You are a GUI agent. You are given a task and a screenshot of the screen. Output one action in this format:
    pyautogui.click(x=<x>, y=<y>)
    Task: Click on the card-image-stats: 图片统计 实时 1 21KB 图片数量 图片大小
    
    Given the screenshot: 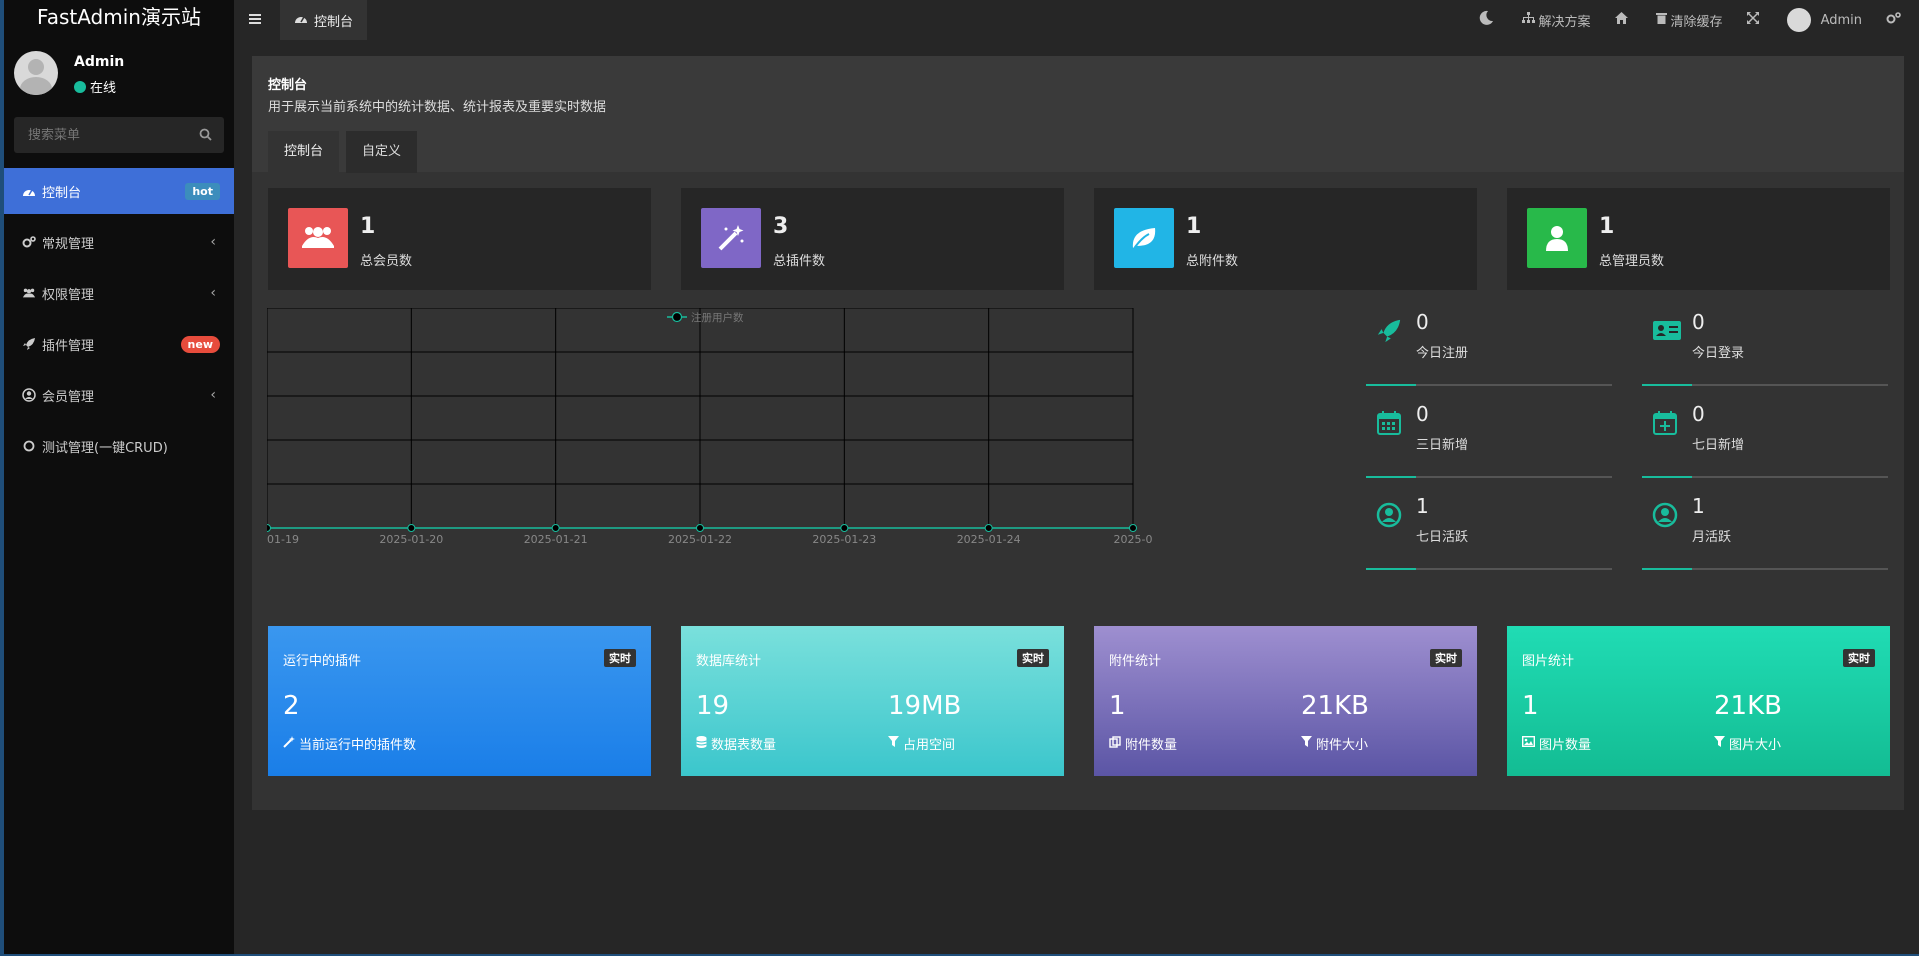 What is the action you would take?
    pyautogui.click(x=1698, y=701)
    